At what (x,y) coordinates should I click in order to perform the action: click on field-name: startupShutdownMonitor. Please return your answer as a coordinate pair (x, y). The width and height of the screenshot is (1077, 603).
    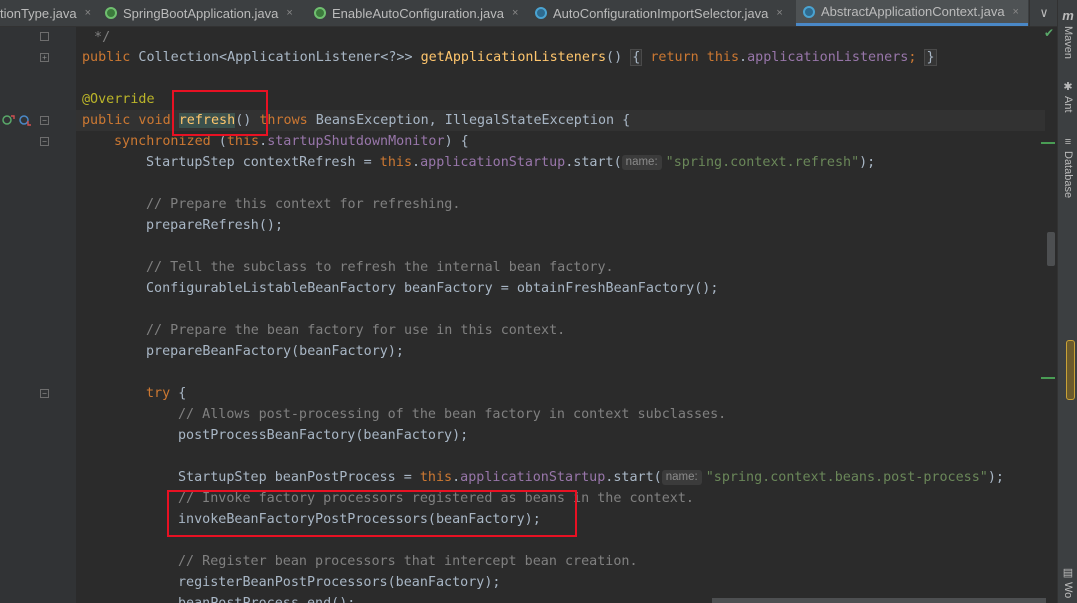
    Looking at the image, I should click on (356, 141).